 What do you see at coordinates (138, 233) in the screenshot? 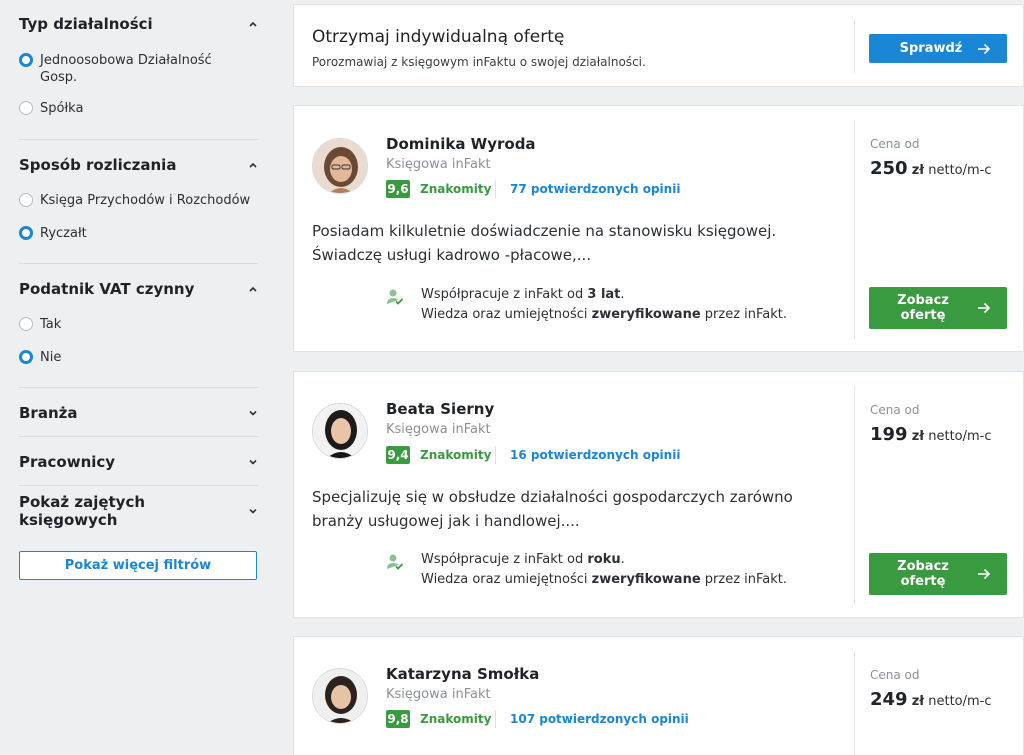
I see `radio-ryczalt: Ryczałt` at bounding box center [138, 233].